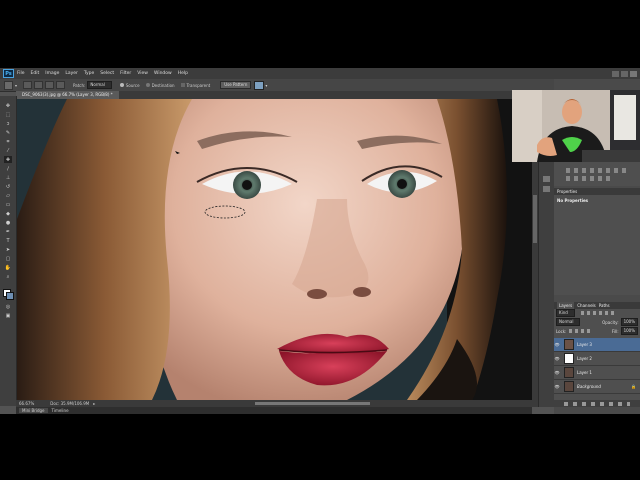 This screenshot has width=640, height=480. Describe the element at coordinates (565, 313) in the screenshot. I see `layer-kind-select: Kind` at that location.